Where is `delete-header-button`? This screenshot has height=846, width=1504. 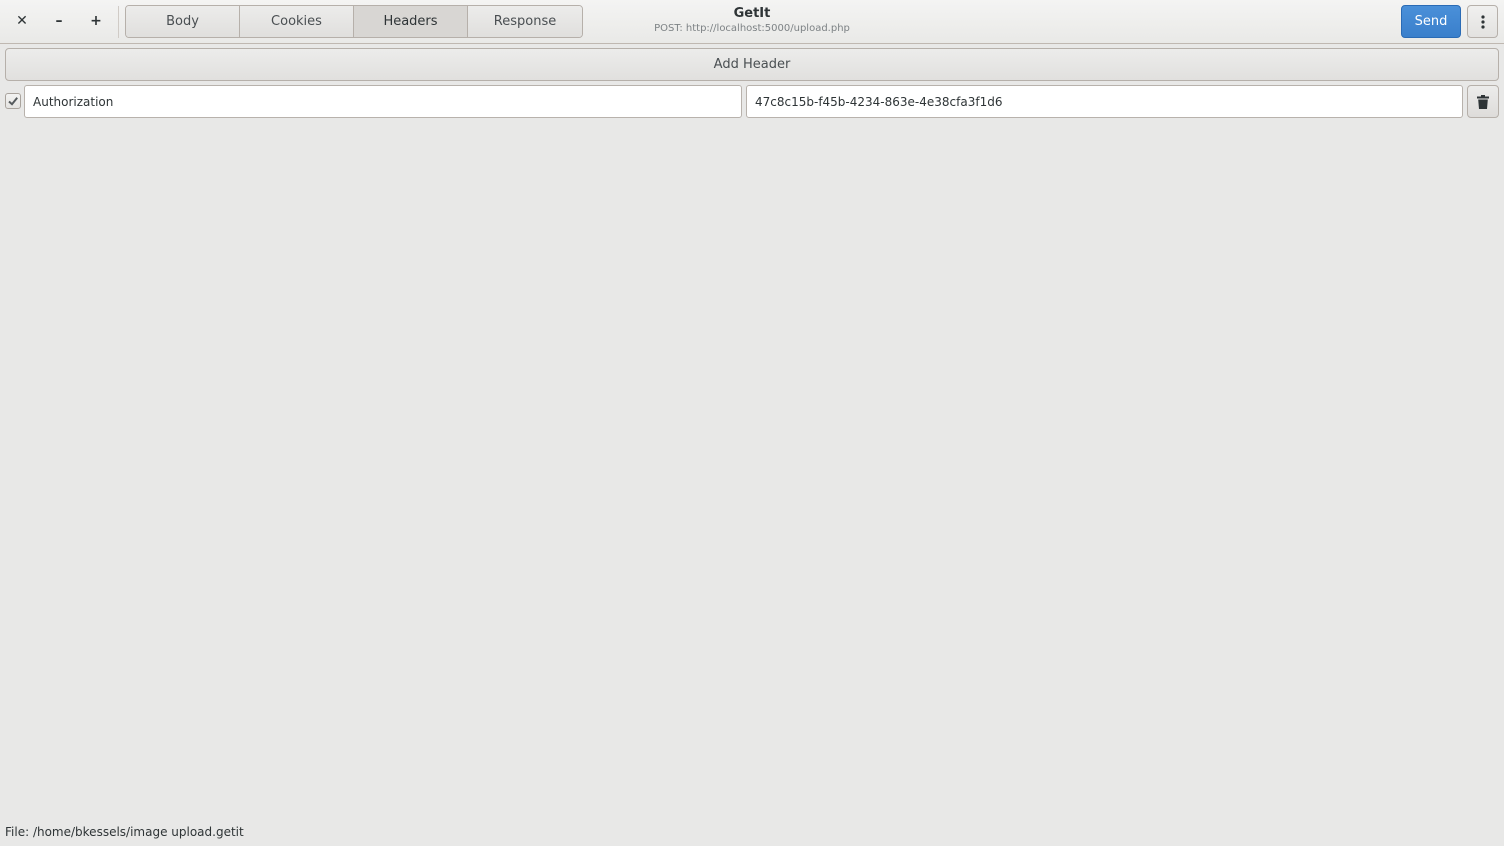
delete-header-button is located at coordinates (1483, 101).